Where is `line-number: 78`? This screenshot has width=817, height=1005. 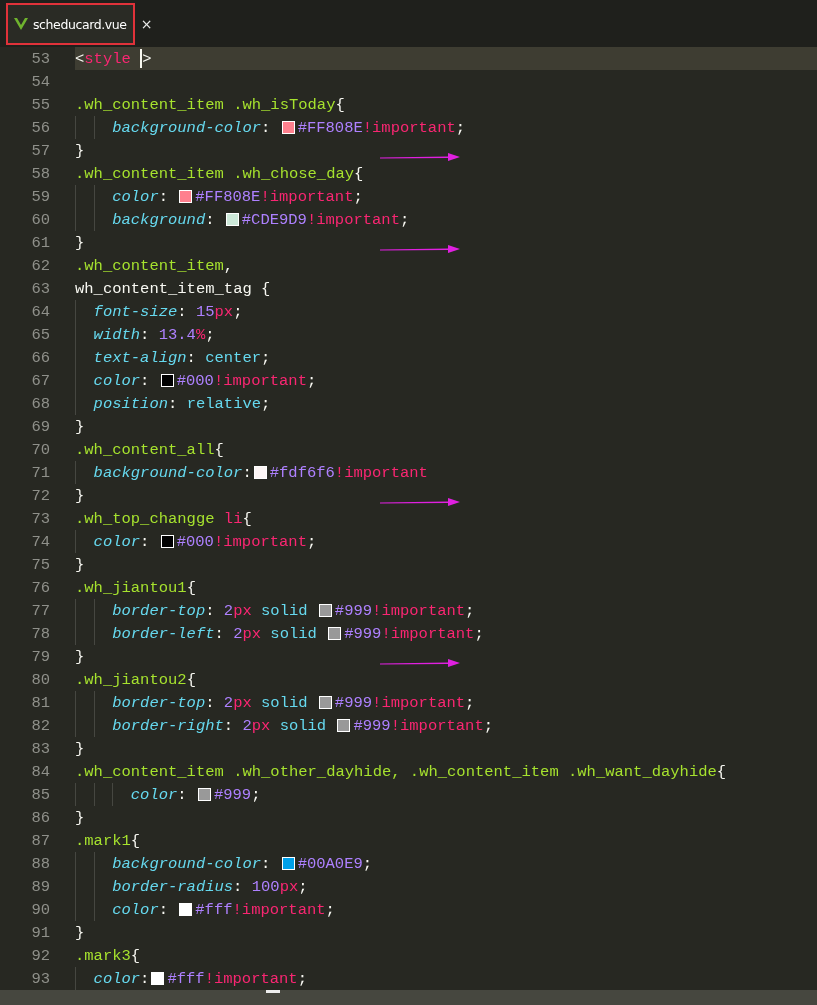 line-number: 78 is located at coordinates (40, 633).